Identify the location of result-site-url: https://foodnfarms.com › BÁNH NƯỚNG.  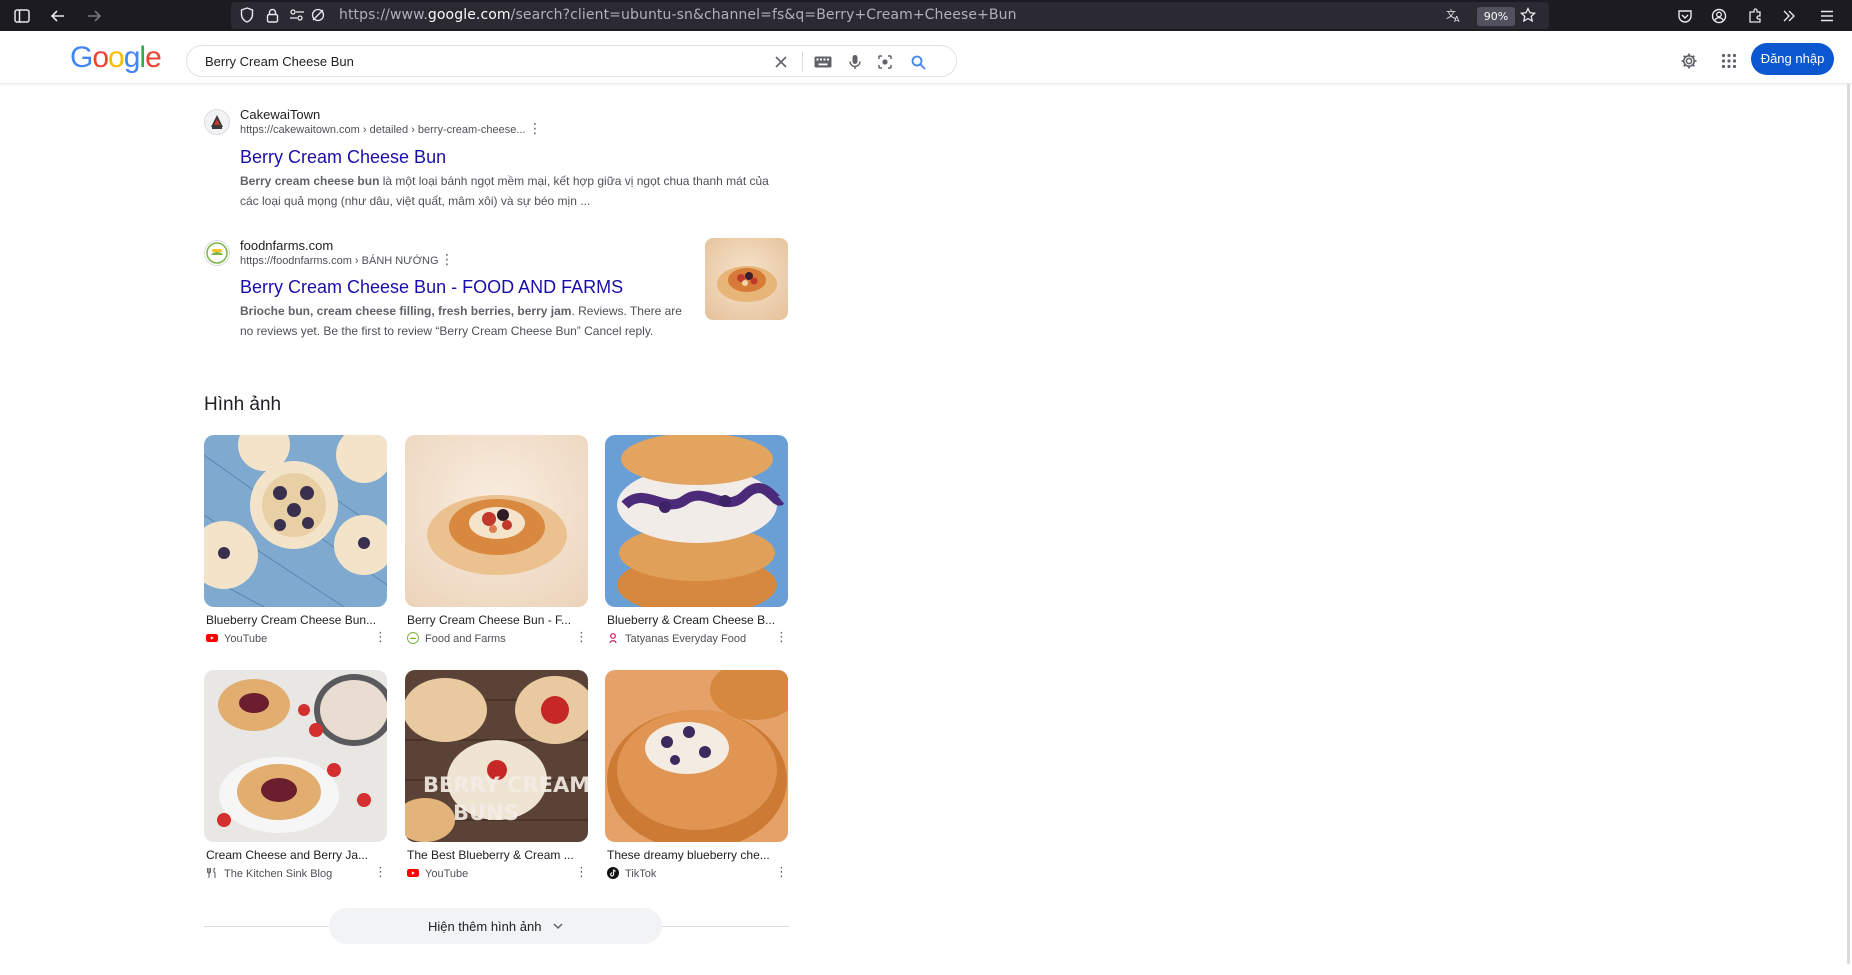
(339, 261).